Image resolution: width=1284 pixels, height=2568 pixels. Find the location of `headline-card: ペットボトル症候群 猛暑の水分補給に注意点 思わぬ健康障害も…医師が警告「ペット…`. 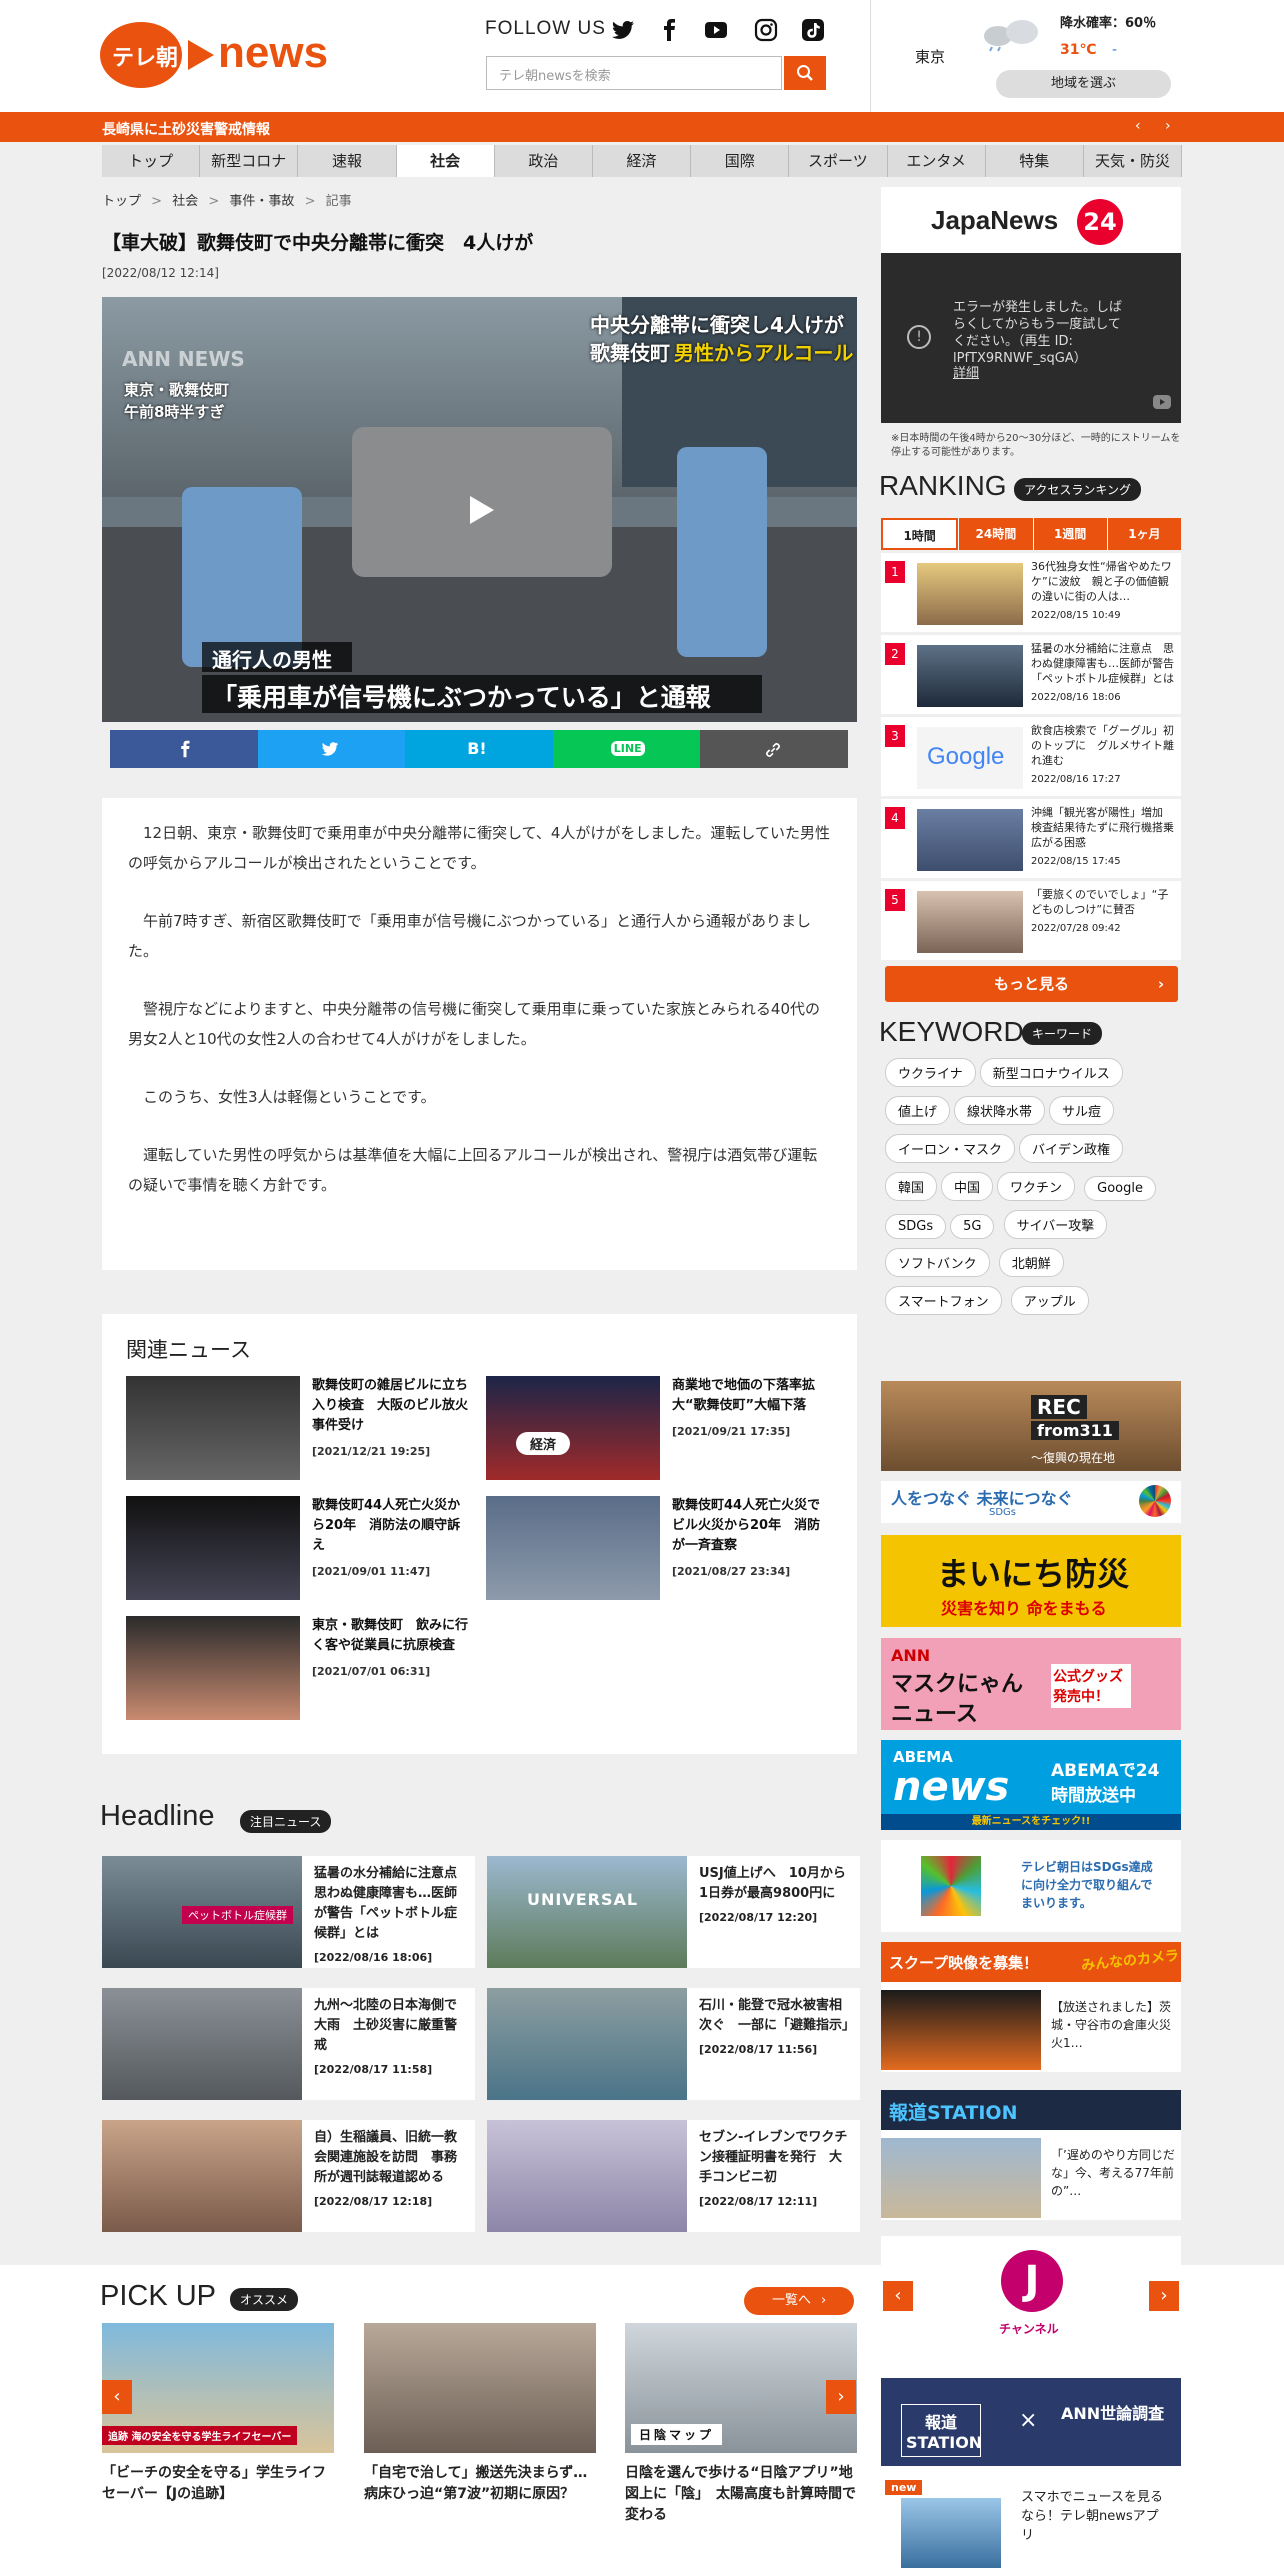

headline-card: ペットボトル症候群 猛暑の水分補給に注意点 思わぬ健康障害も…医師が警告「ペット… is located at coordinates (288, 1912).